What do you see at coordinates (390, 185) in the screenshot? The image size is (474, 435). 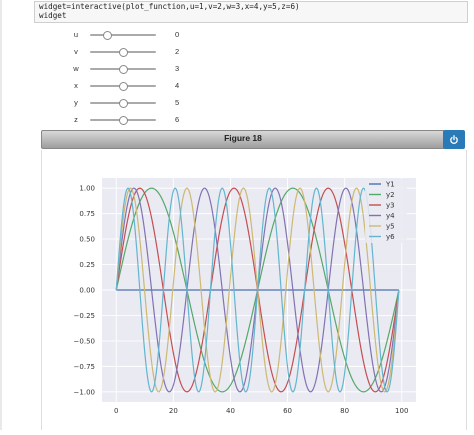 I see `legend-label: Y1` at bounding box center [390, 185].